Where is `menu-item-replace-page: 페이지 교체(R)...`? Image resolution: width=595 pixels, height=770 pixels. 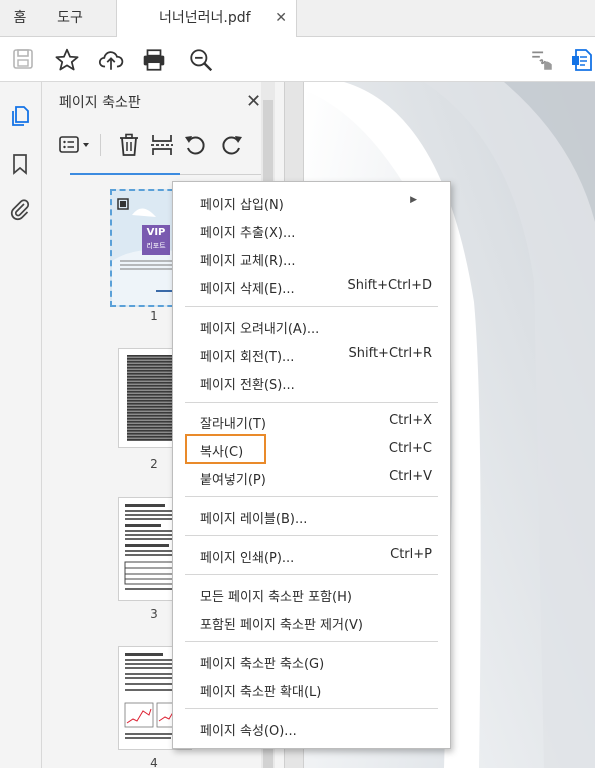
menu-item-replace-page: 페이지 교체(R)... is located at coordinates (311, 258).